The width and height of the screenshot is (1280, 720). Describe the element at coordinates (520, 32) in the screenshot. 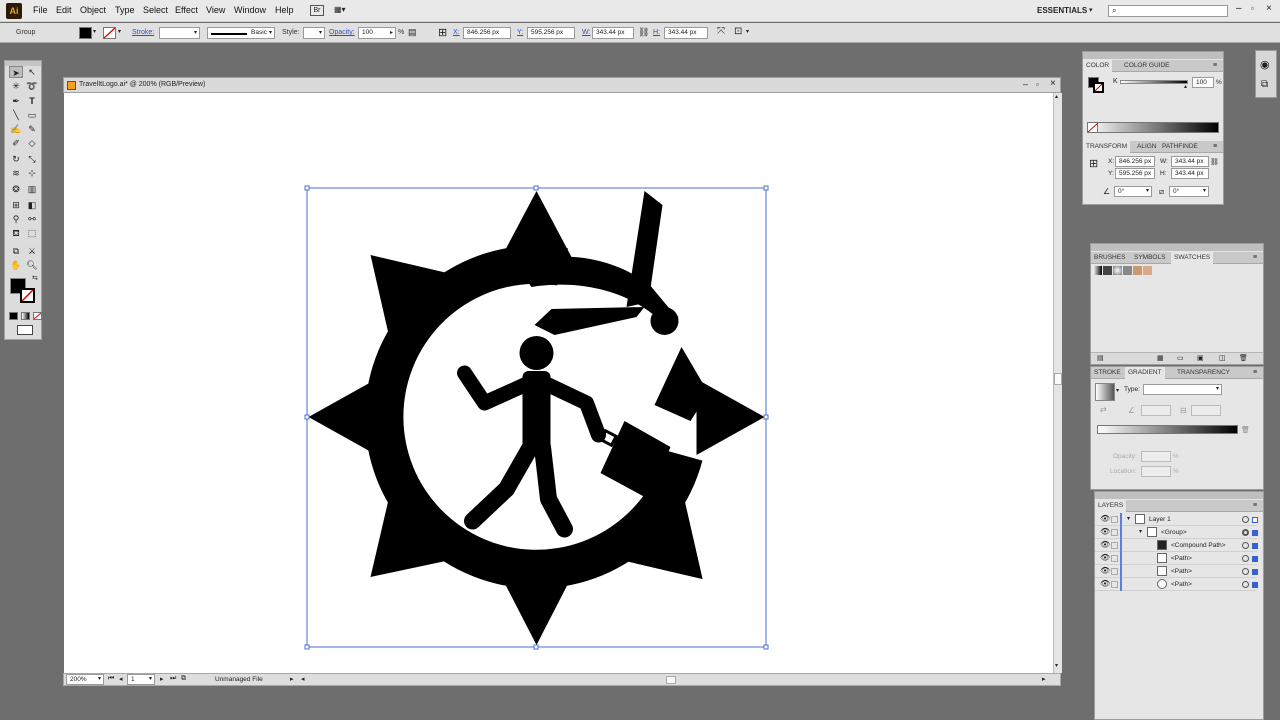

I see `y-label: Y:` at that location.